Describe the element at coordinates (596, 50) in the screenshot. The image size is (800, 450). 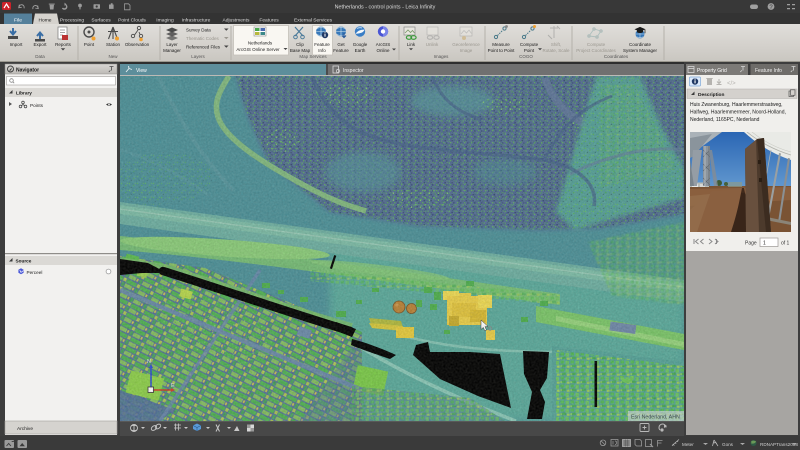
I see `svg-text: Project Coordinates` at that location.